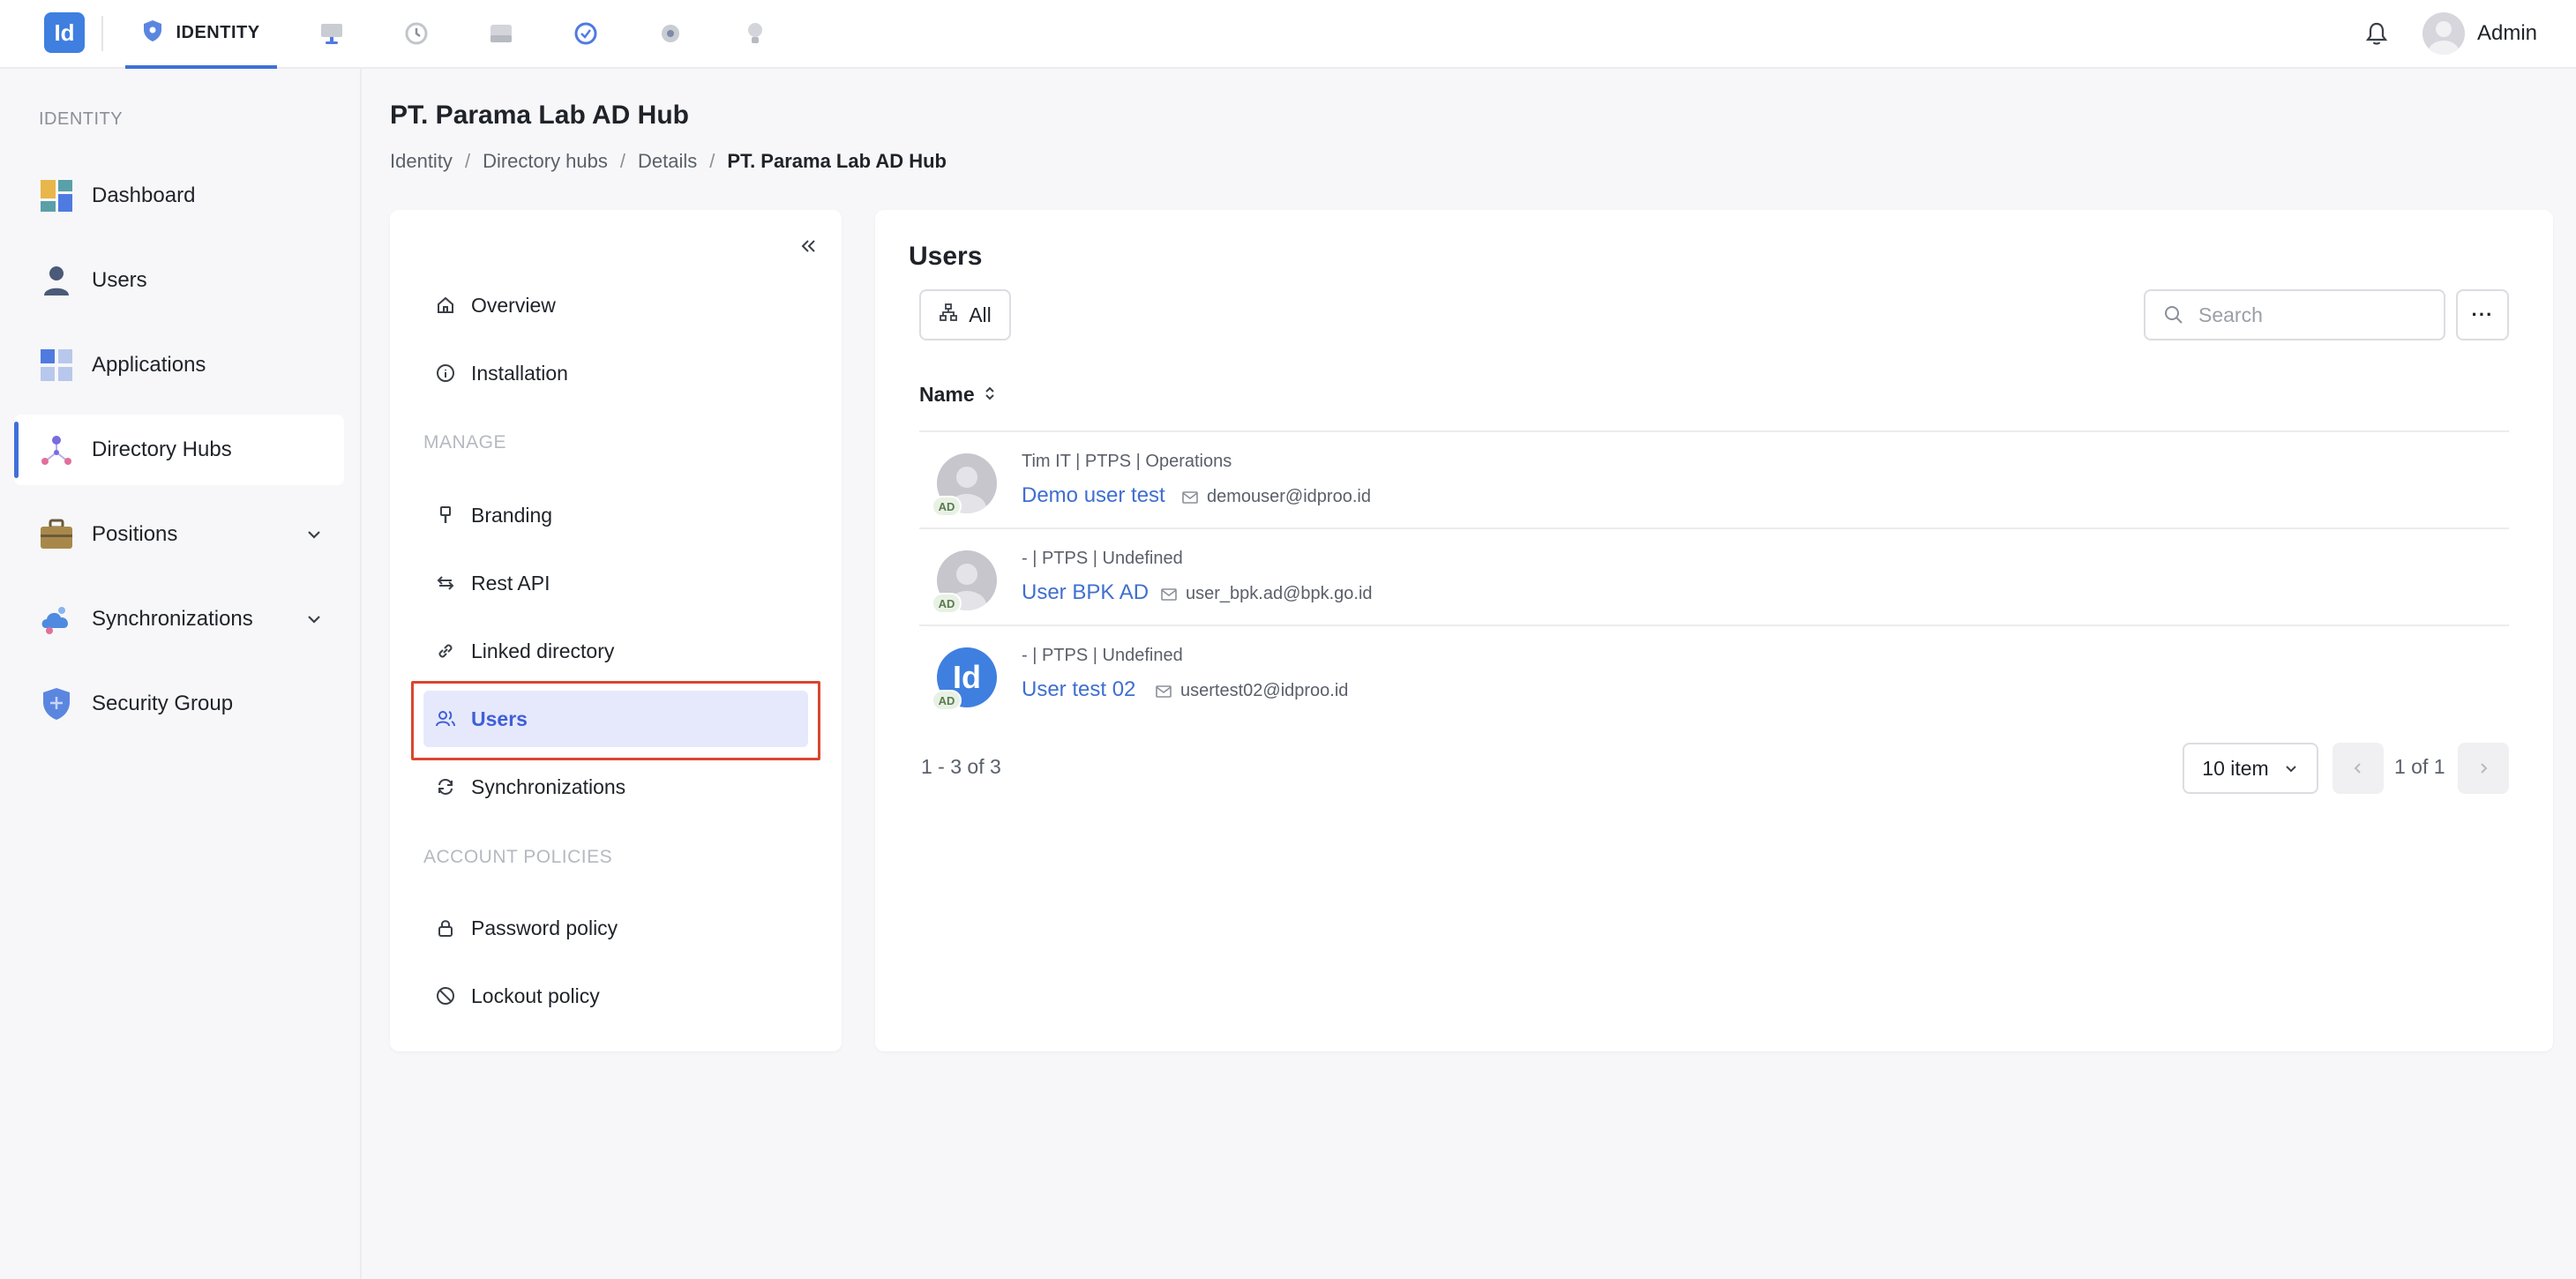 The height and width of the screenshot is (1279, 2576). Describe the element at coordinates (144, 195) in the screenshot. I see `sidebar-item-label: Dashboard` at that location.